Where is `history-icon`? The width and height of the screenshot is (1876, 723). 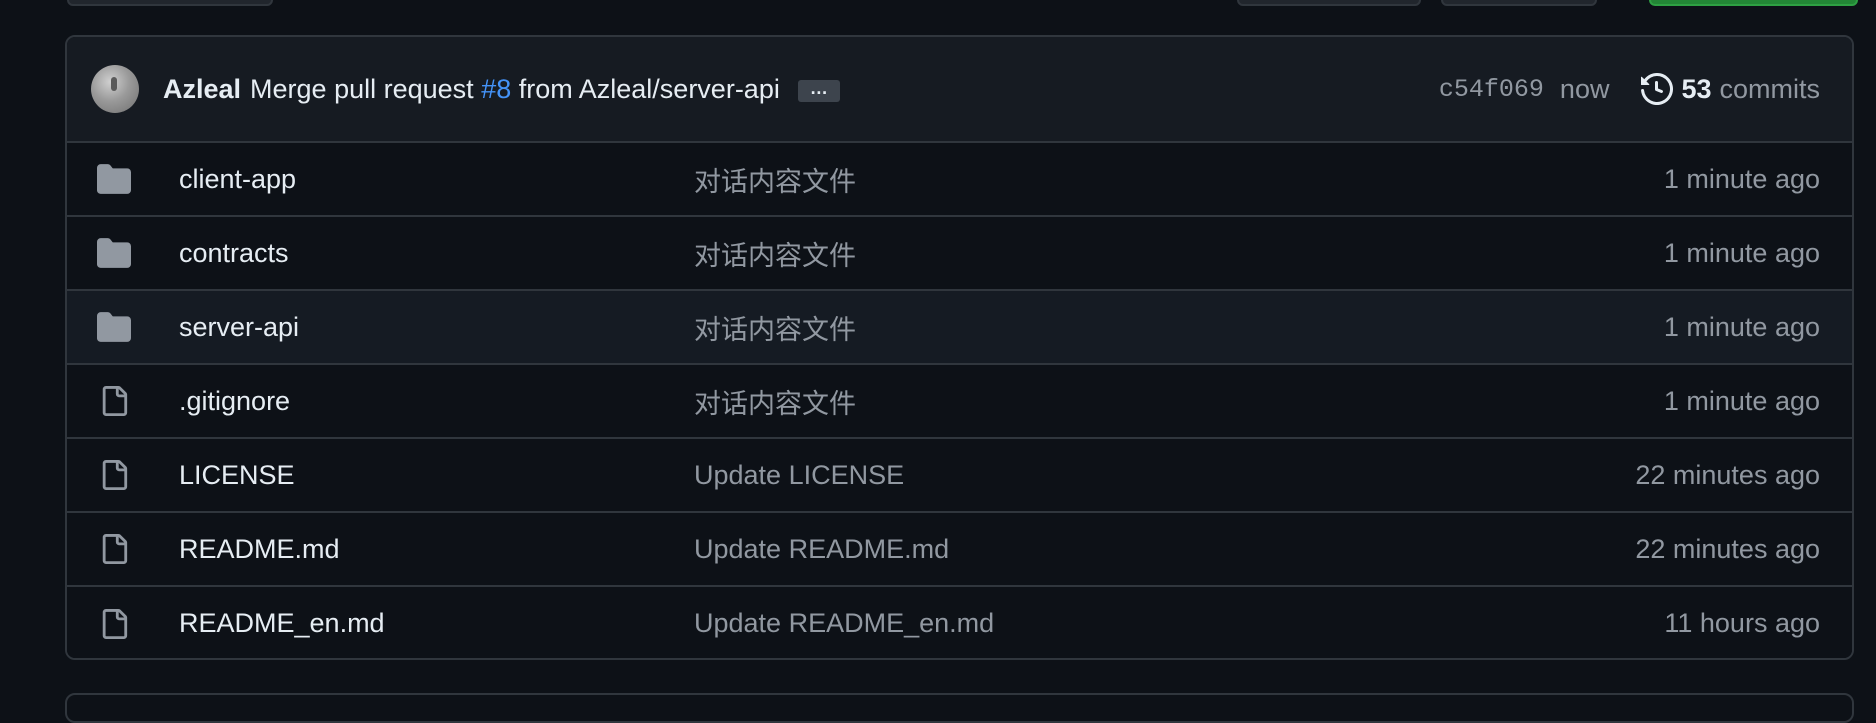 history-icon is located at coordinates (1657, 89).